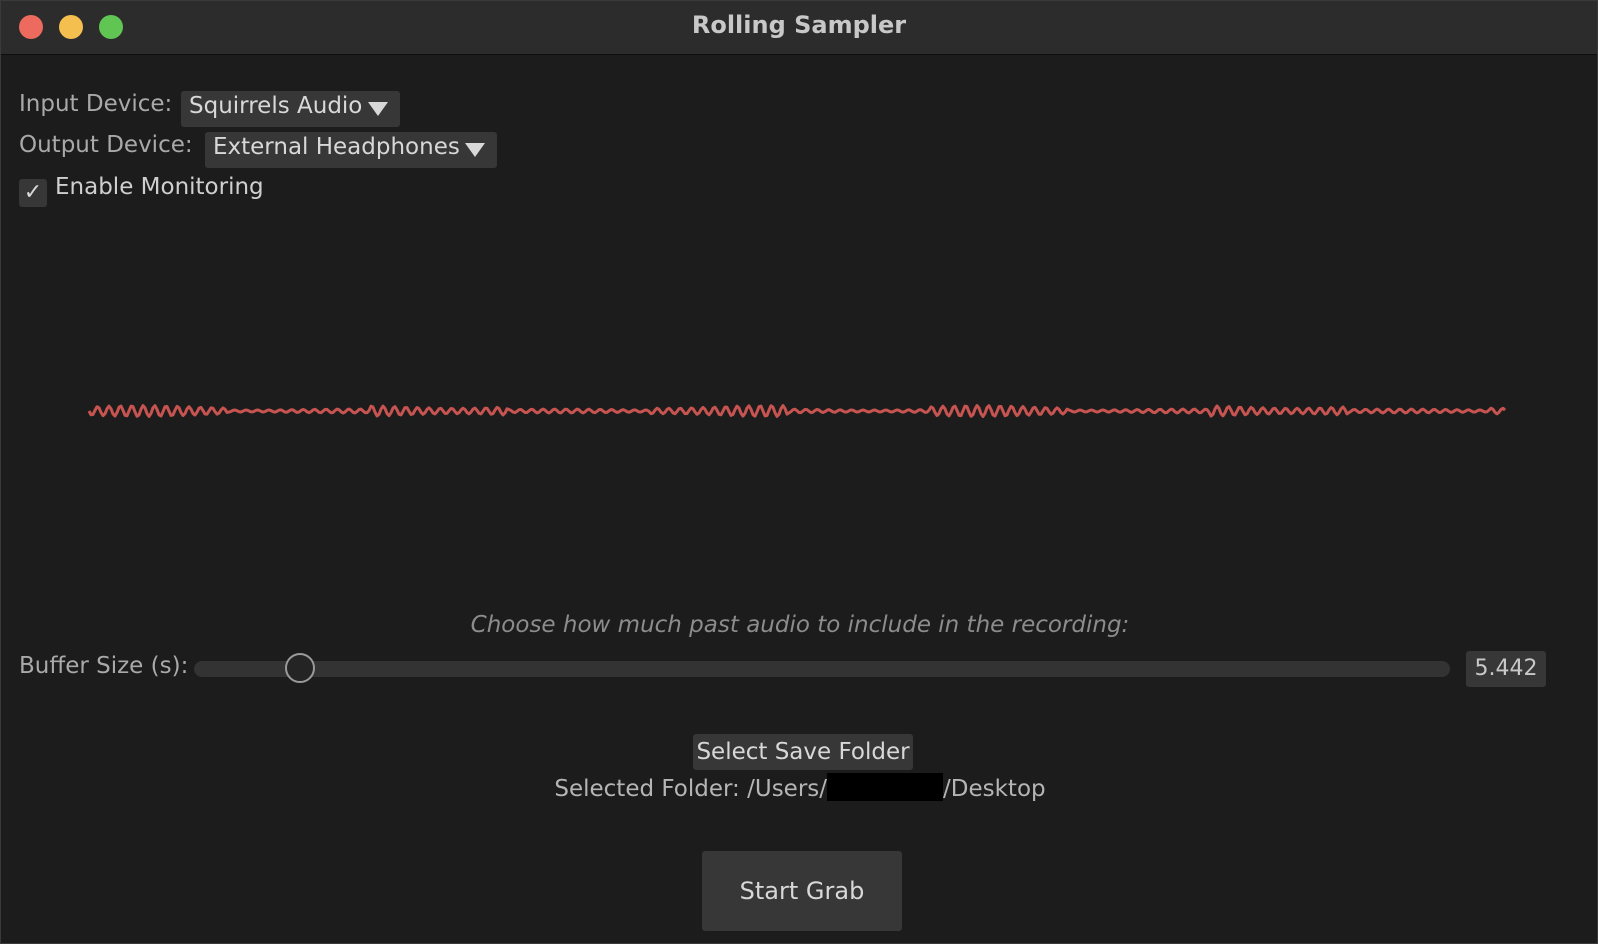  I want to click on buffer-size-value: 5.442, so click(1506, 669).